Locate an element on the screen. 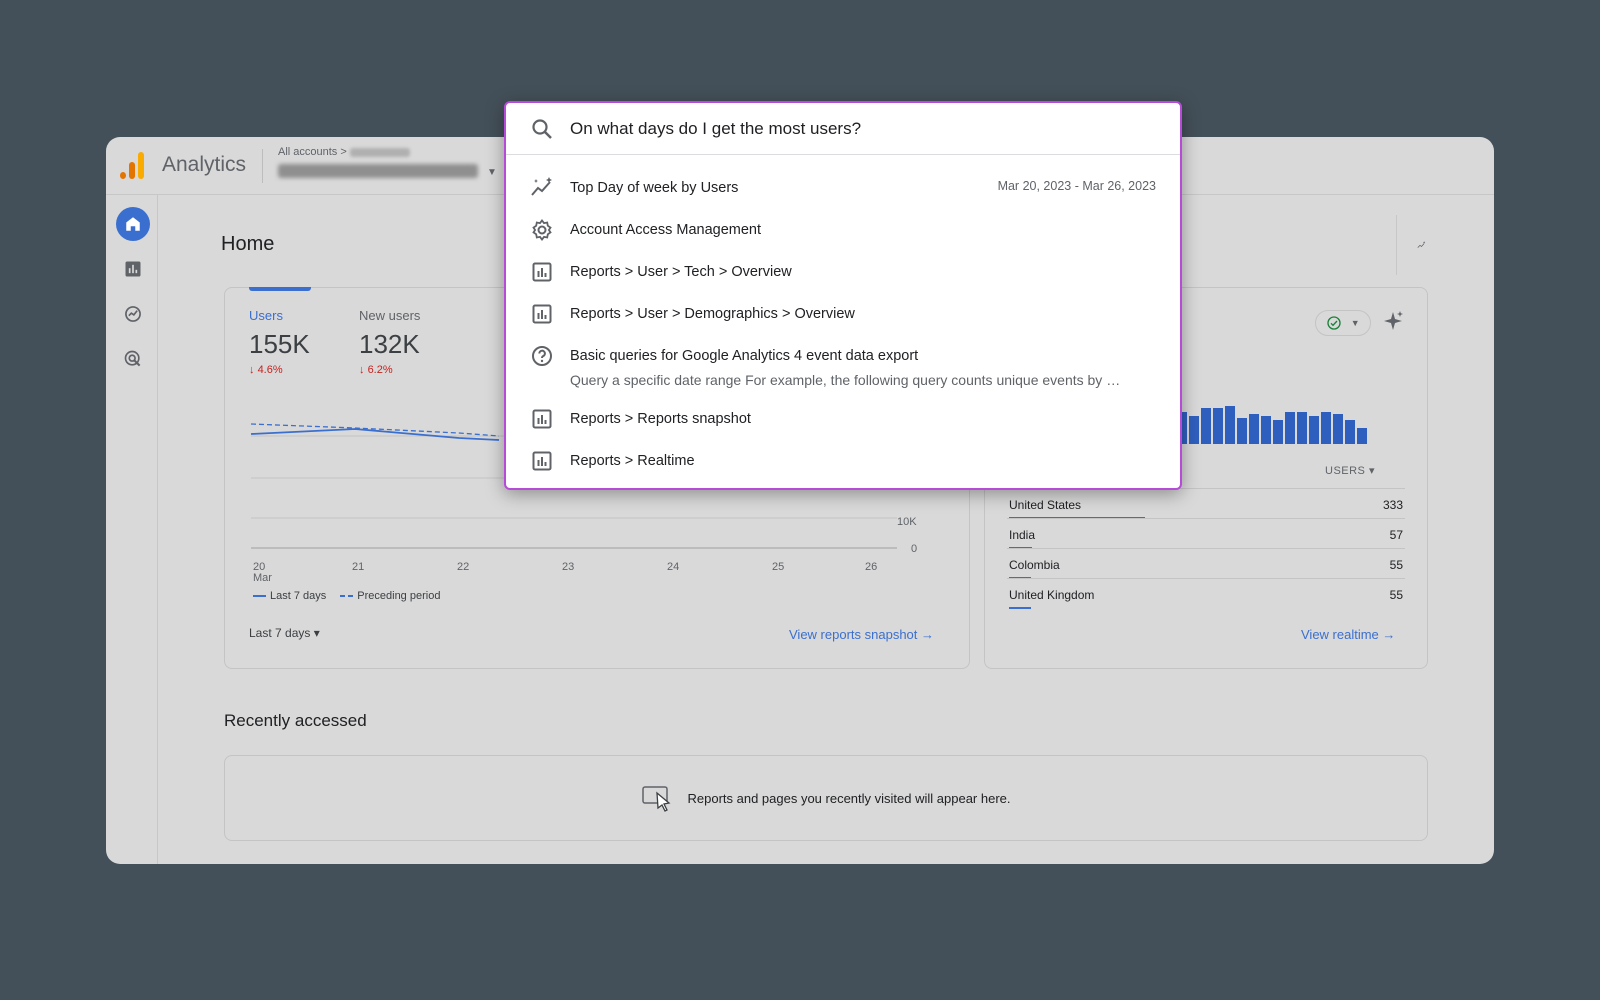 Image resolution: width=1600 pixels, height=1000 pixels. gear-icon is located at coordinates (542, 230).